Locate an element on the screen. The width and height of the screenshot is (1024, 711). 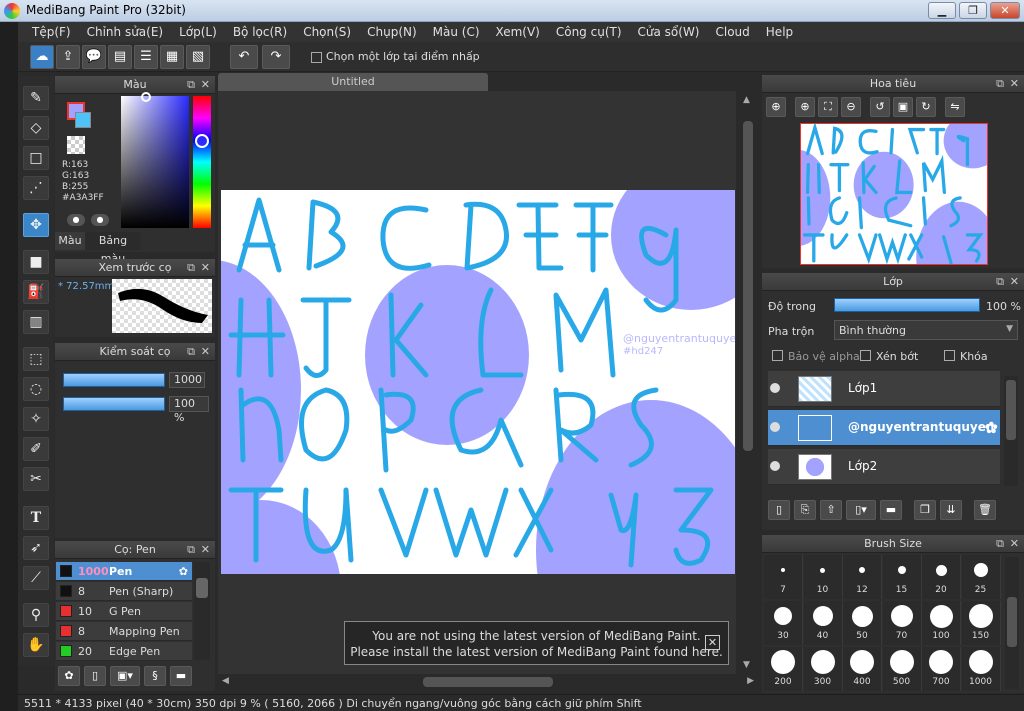
brush-size-preset: 150 is located at coordinates (981, 623).